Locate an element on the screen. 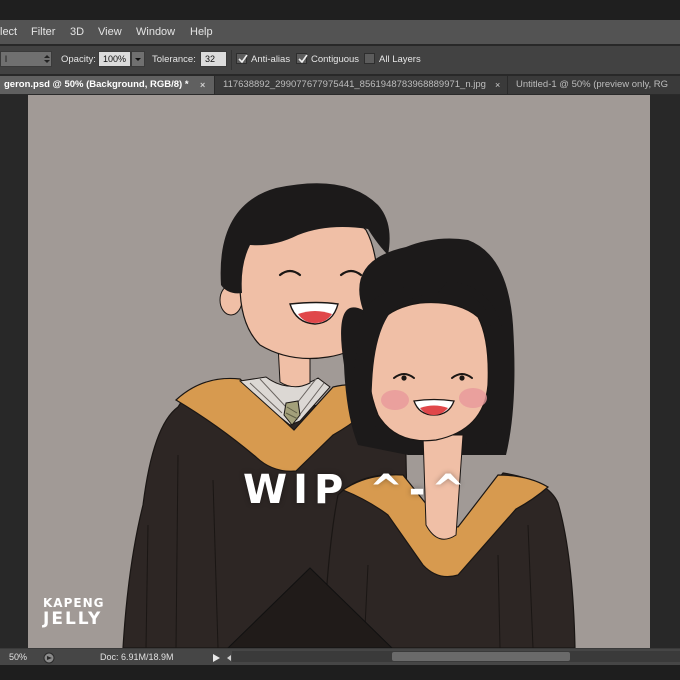 The height and width of the screenshot is (680, 680). anti-alias-label: Anti-alias is located at coordinates (271, 59).